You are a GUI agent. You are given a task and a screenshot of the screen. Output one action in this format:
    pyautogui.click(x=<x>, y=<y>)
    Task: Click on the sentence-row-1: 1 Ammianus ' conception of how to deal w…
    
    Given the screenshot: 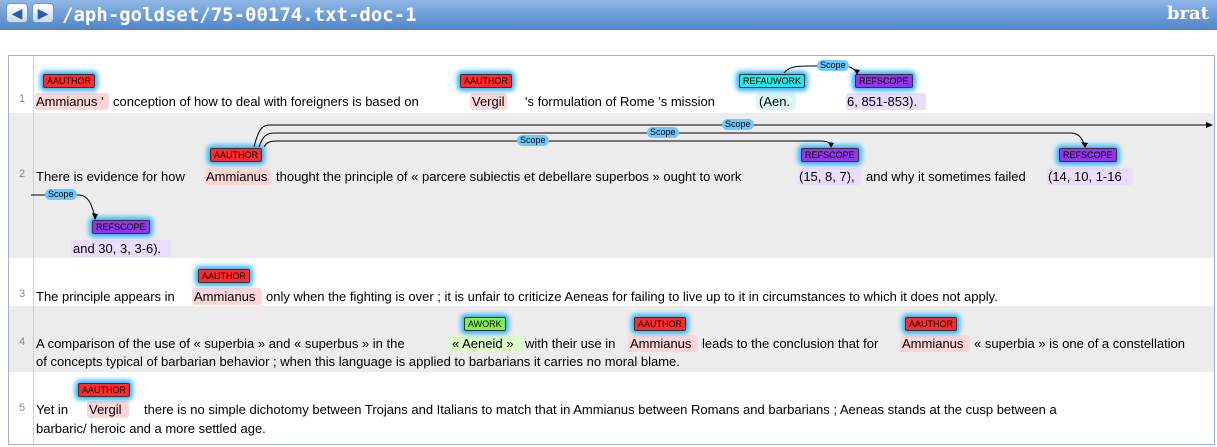 What is the action you would take?
    pyautogui.click(x=611, y=84)
    